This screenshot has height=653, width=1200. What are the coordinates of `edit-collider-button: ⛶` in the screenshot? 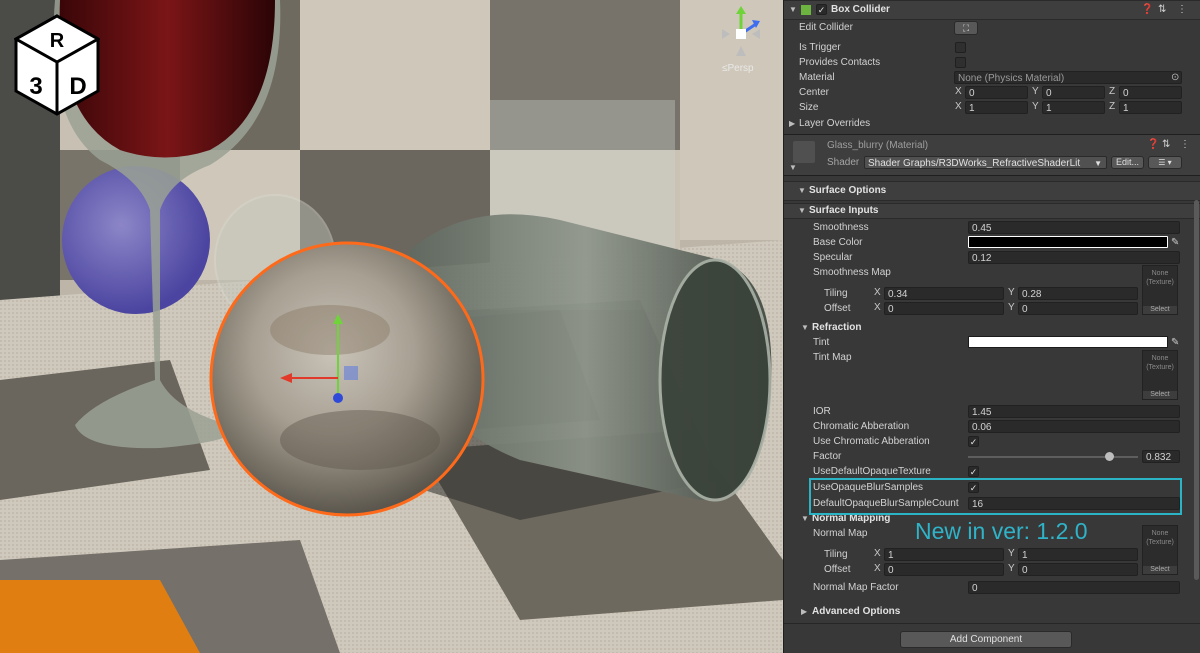 It's located at (966, 28).